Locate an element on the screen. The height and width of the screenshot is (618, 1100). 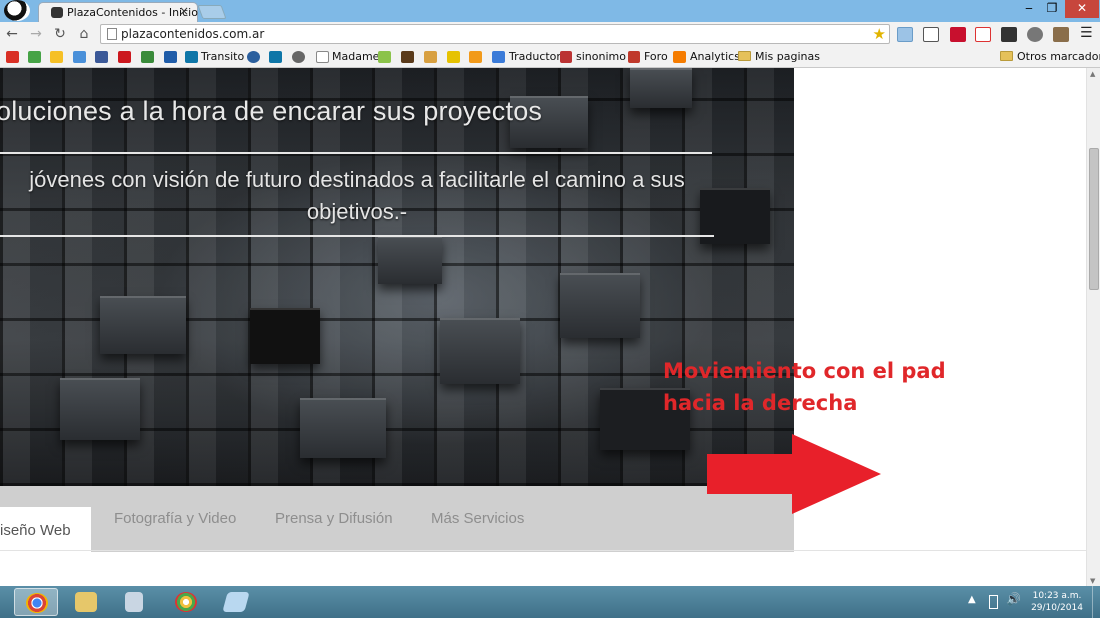
annotation-text: Moviemiento con el pad hacia la derecha is located at coordinates (804, 387).